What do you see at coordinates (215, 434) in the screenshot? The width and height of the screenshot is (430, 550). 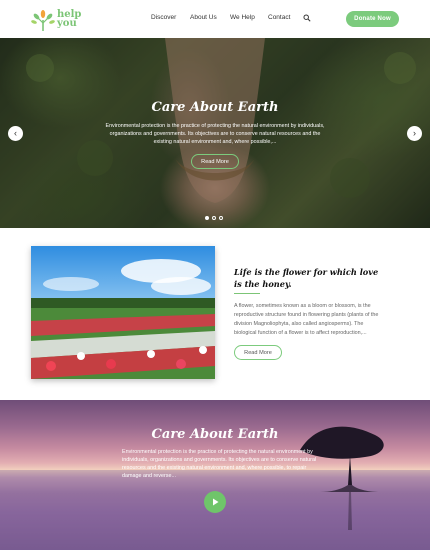 I see `video-title: Care About Earth` at bounding box center [215, 434].